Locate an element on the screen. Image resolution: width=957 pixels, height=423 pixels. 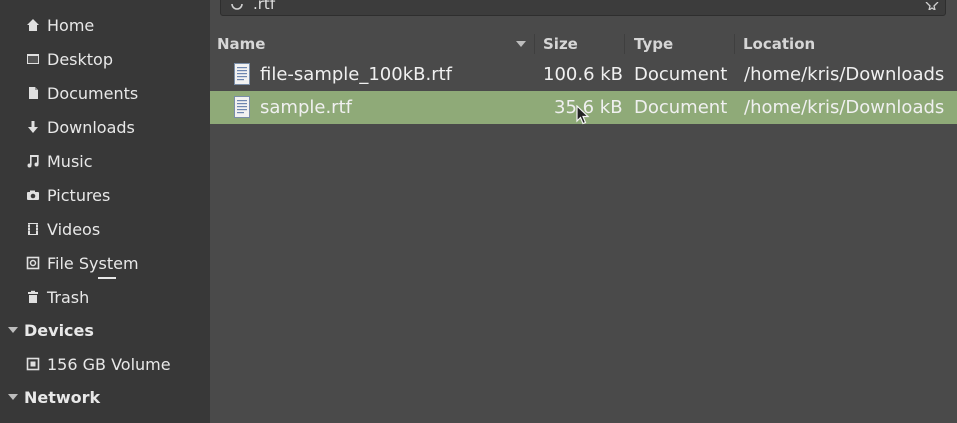
sidebar-item-label: File System is located at coordinates (93, 263).